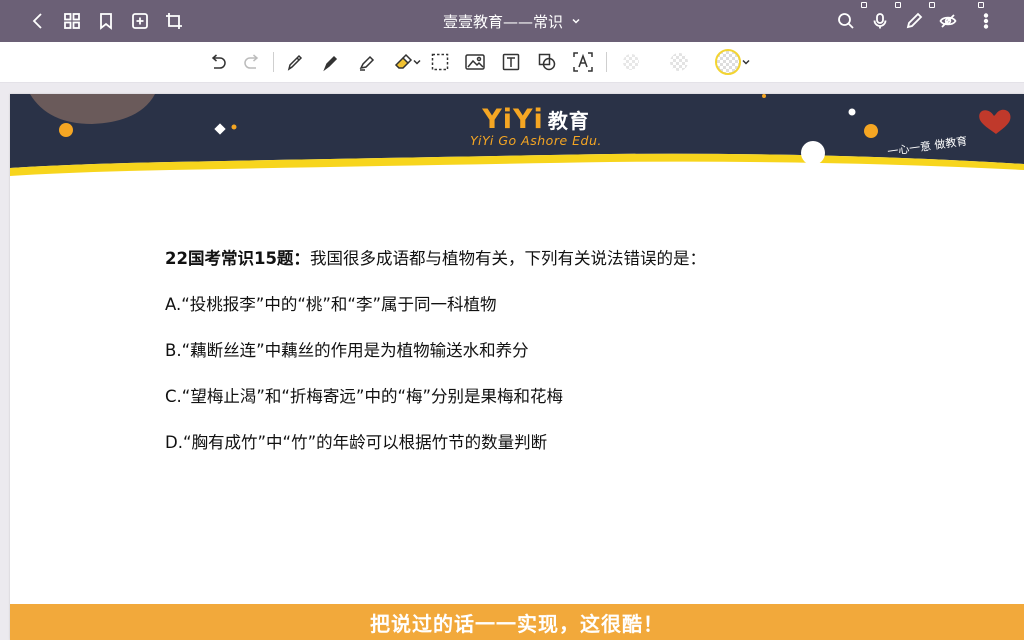  Describe the element at coordinates (218, 62) in the screenshot. I see `undo-icon` at that location.